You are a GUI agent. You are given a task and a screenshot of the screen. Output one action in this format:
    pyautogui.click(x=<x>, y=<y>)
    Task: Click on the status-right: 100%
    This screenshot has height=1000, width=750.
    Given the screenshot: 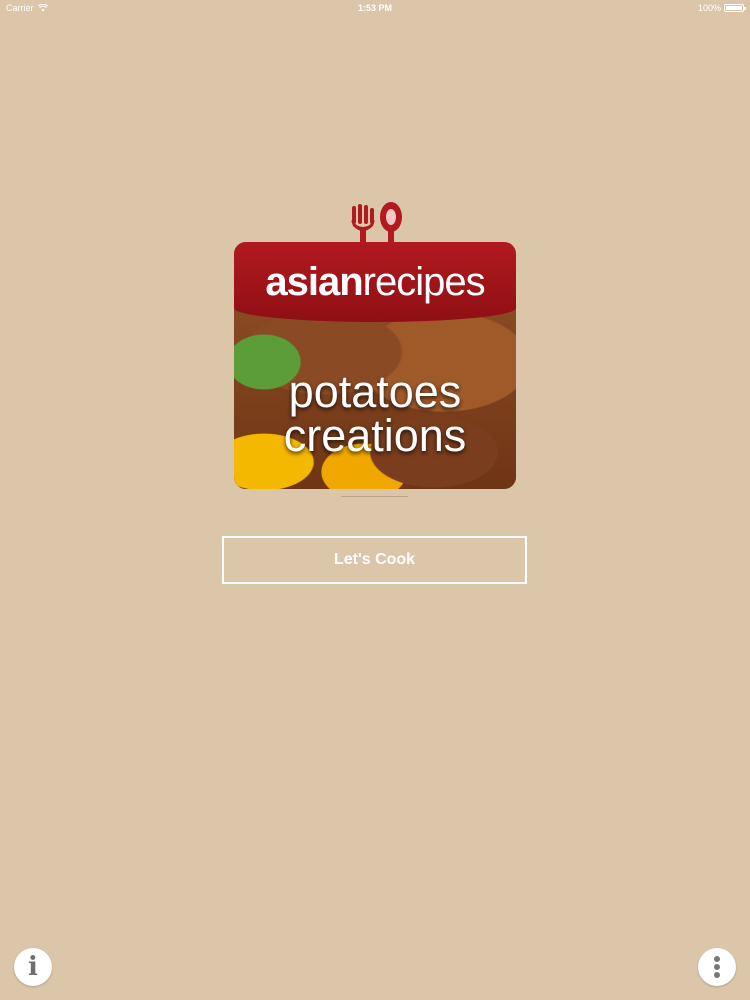 What is the action you would take?
    pyautogui.click(x=721, y=8)
    